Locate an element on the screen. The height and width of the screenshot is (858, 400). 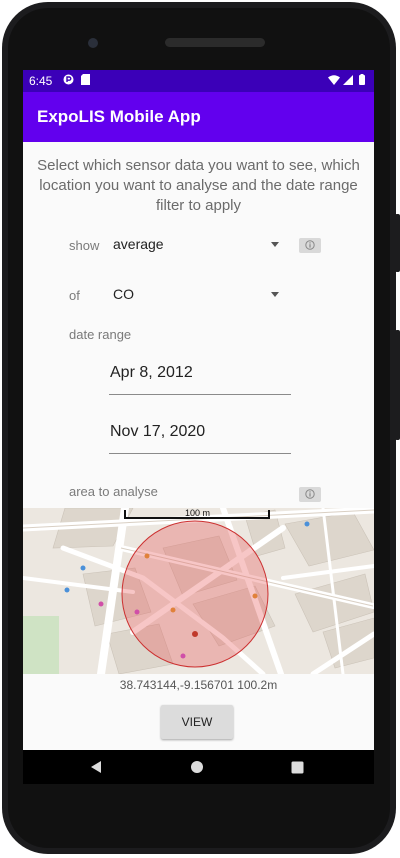
status-bar: 6:45 is located at coordinates (198, 81).